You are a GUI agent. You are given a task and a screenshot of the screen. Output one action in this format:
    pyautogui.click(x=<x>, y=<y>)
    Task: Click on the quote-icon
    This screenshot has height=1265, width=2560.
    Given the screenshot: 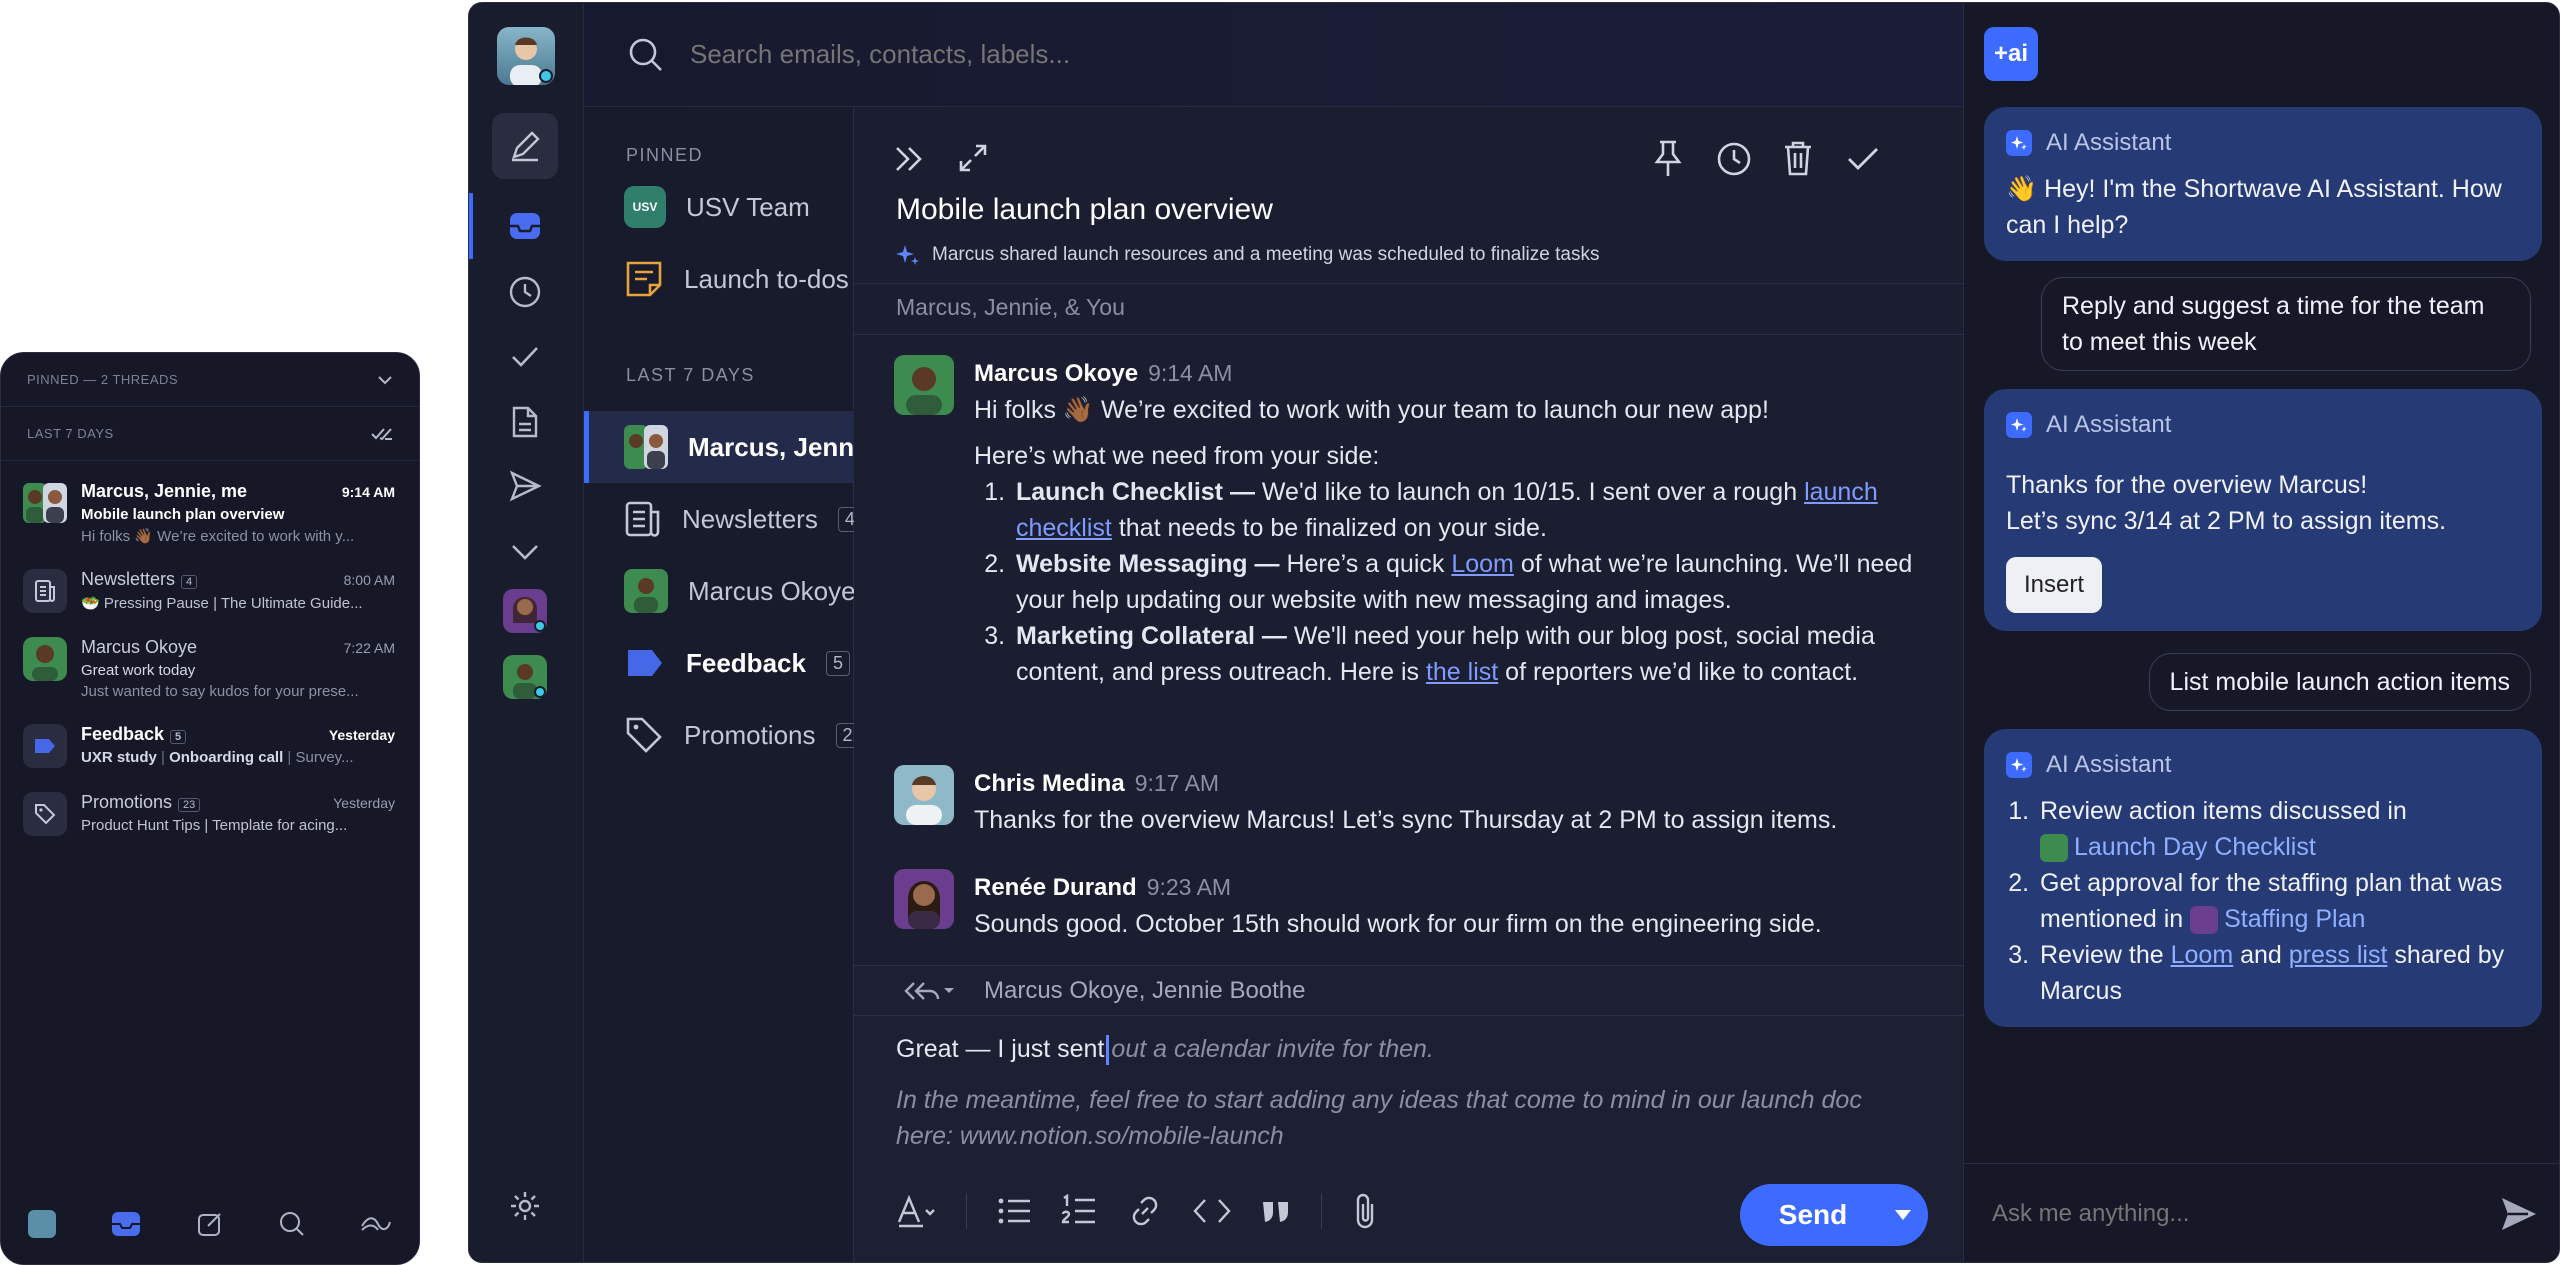 What is the action you would take?
    pyautogui.click(x=1276, y=1211)
    